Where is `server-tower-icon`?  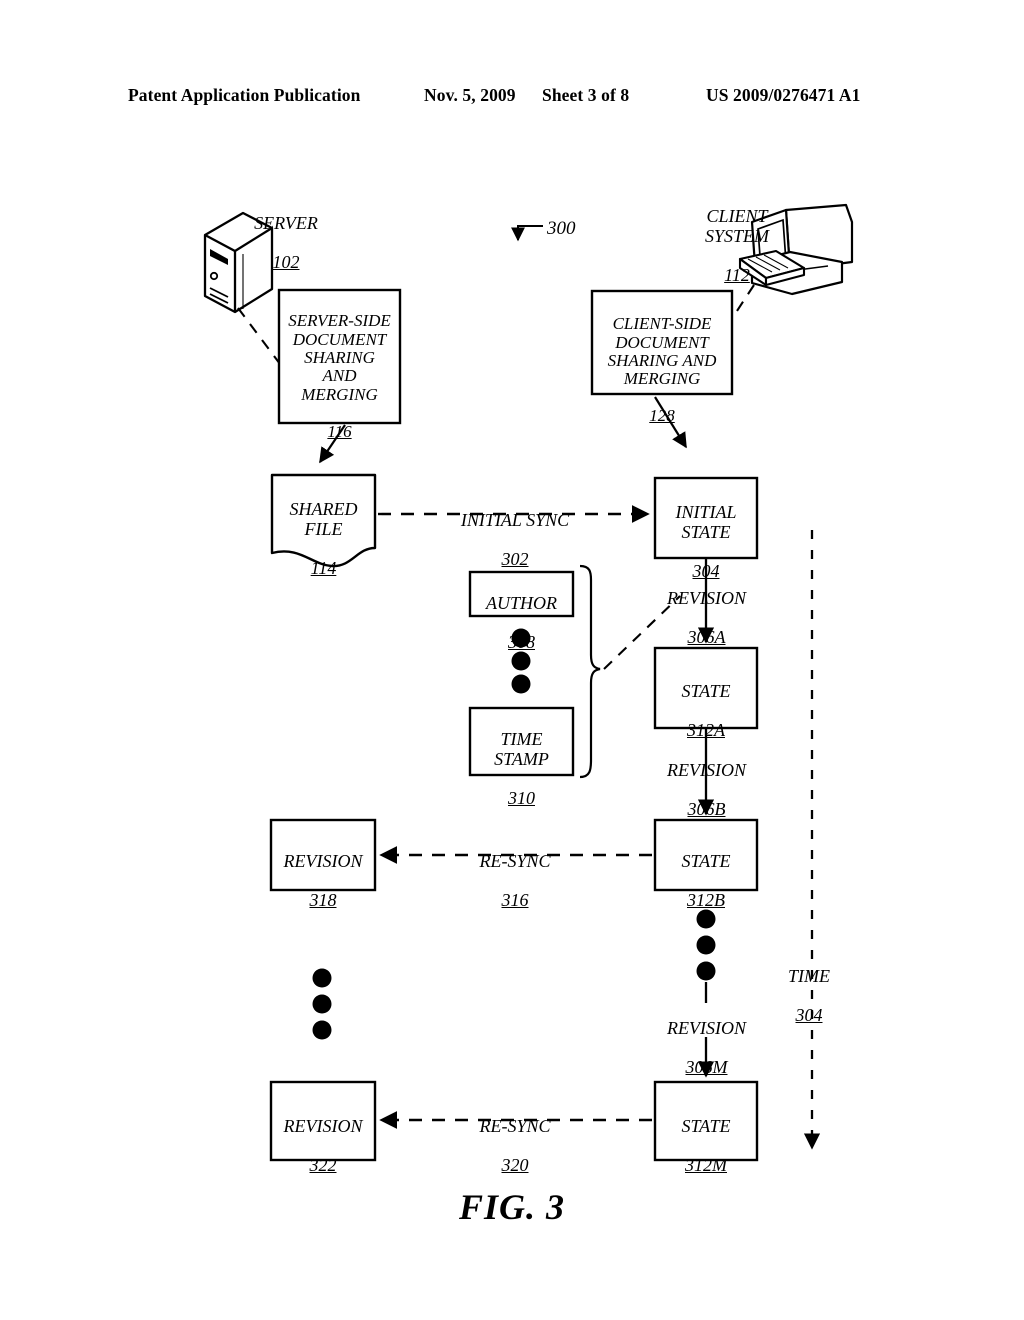
server-tower-icon is located at coordinates (238, 262).